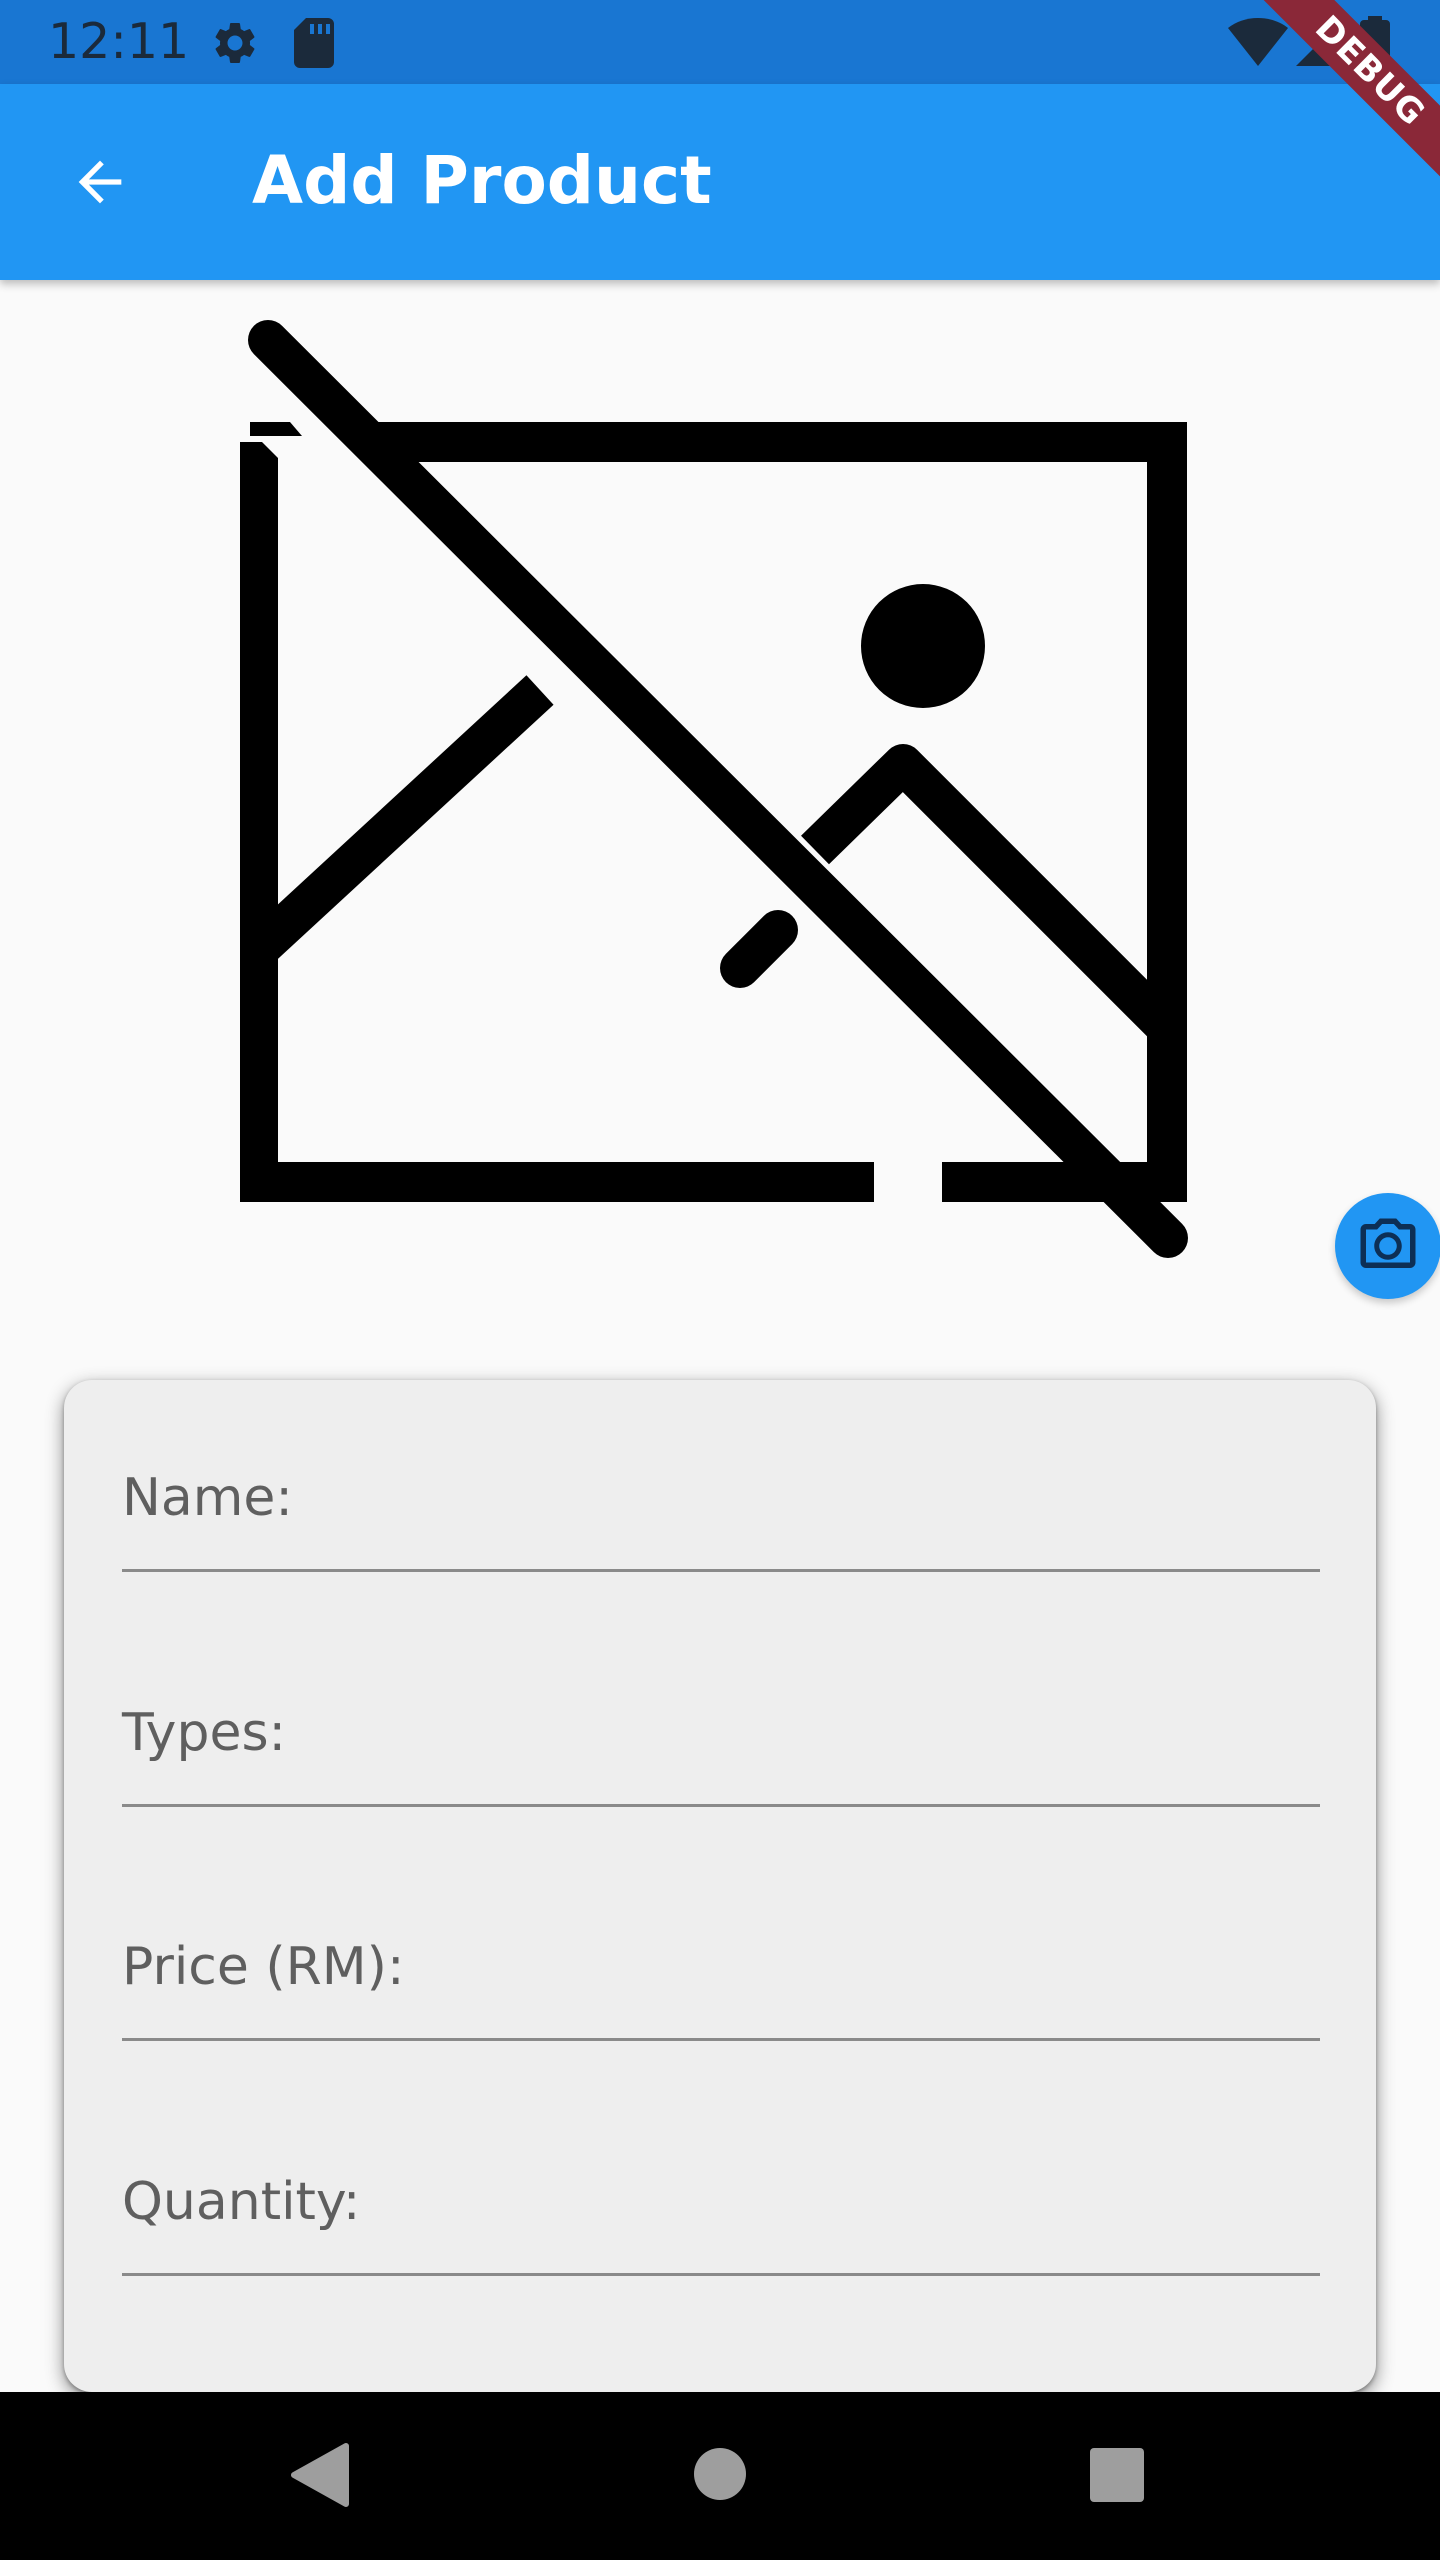 The height and width of the screenshot is (2560, 1440). I want to click on page-title: Add Product, so click(482, 180).